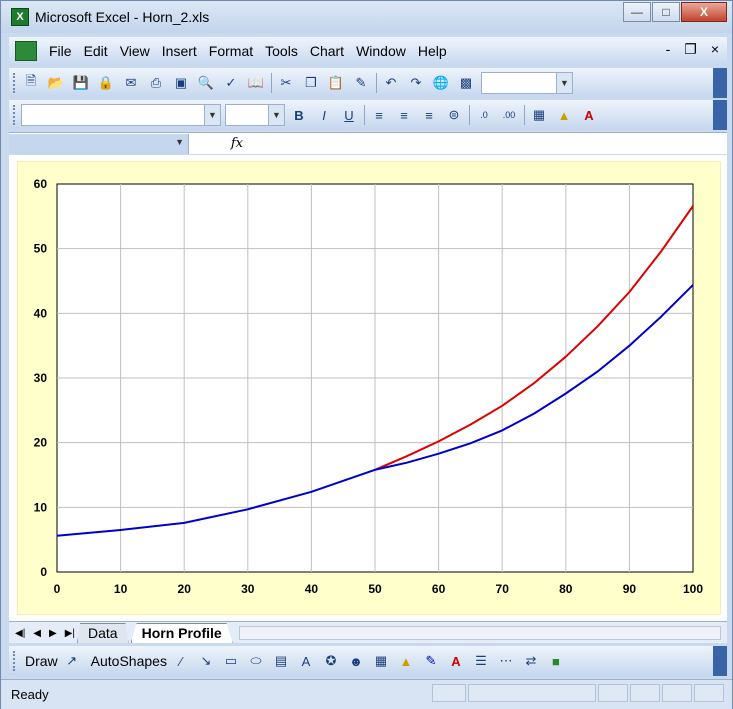 Image resolution: width=733 pixels, height=709 pixels. I want to click on draw-menu-button: Draw, so click(41, 661).